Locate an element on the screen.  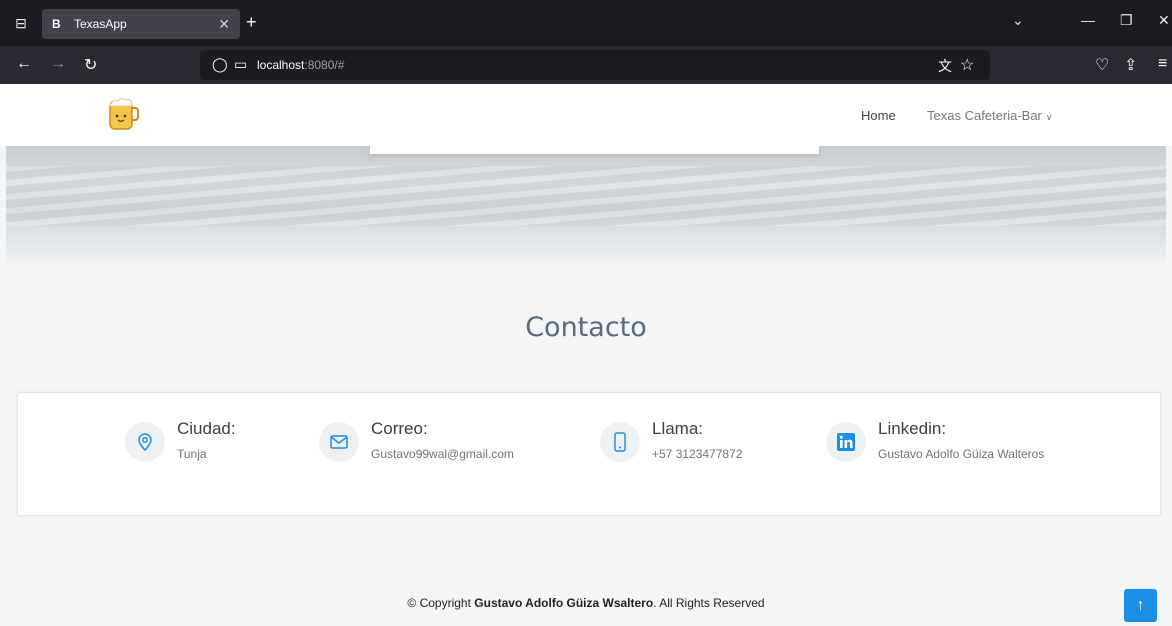
beer-mug-logo-icon is located at coordinates (124, 114).